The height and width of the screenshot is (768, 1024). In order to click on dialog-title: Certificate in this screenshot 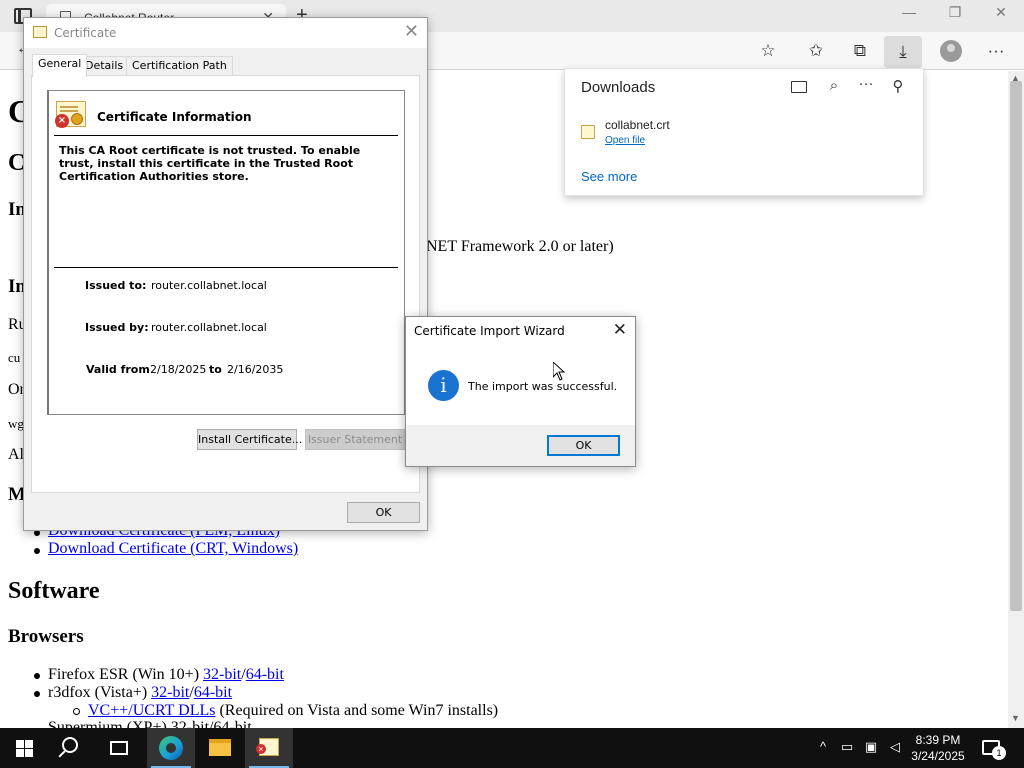, I will do `click(85, 33)`.